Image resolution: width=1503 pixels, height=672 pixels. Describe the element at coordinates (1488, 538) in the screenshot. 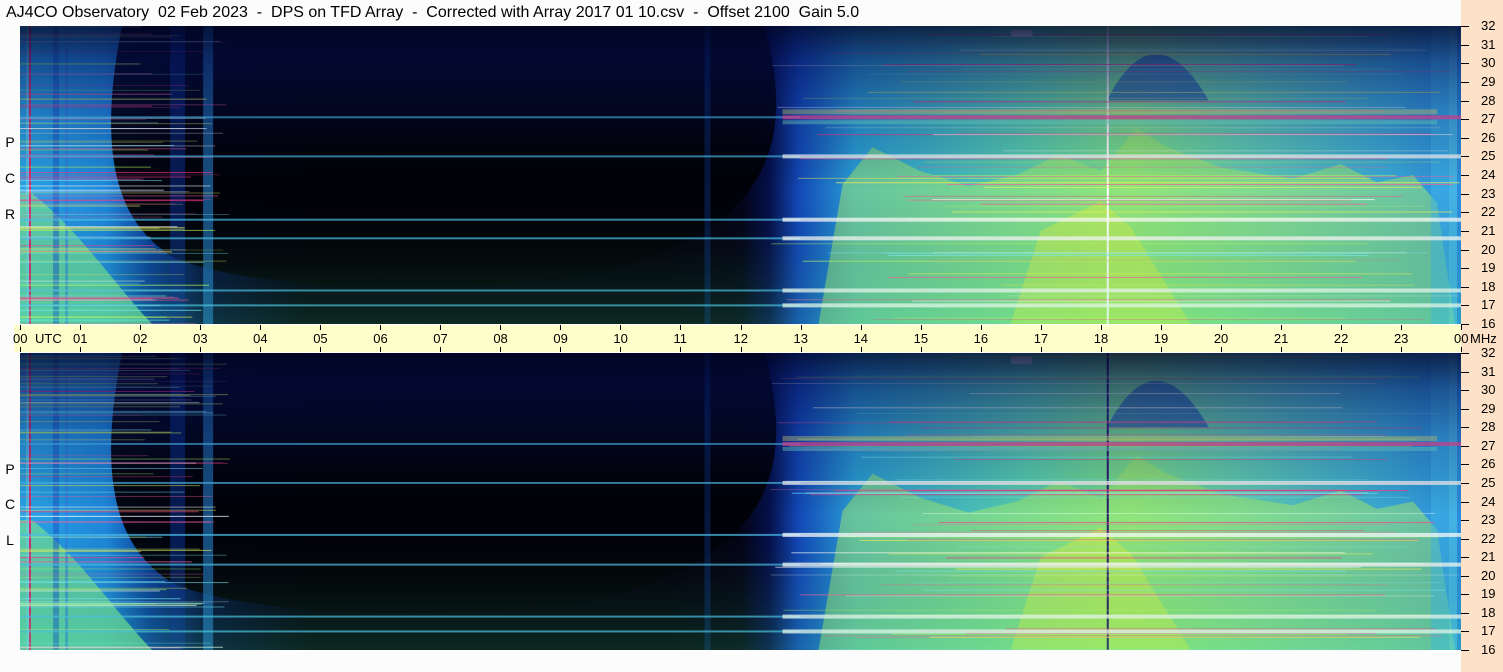

I see `frequency-tick-label: 22` at that location.